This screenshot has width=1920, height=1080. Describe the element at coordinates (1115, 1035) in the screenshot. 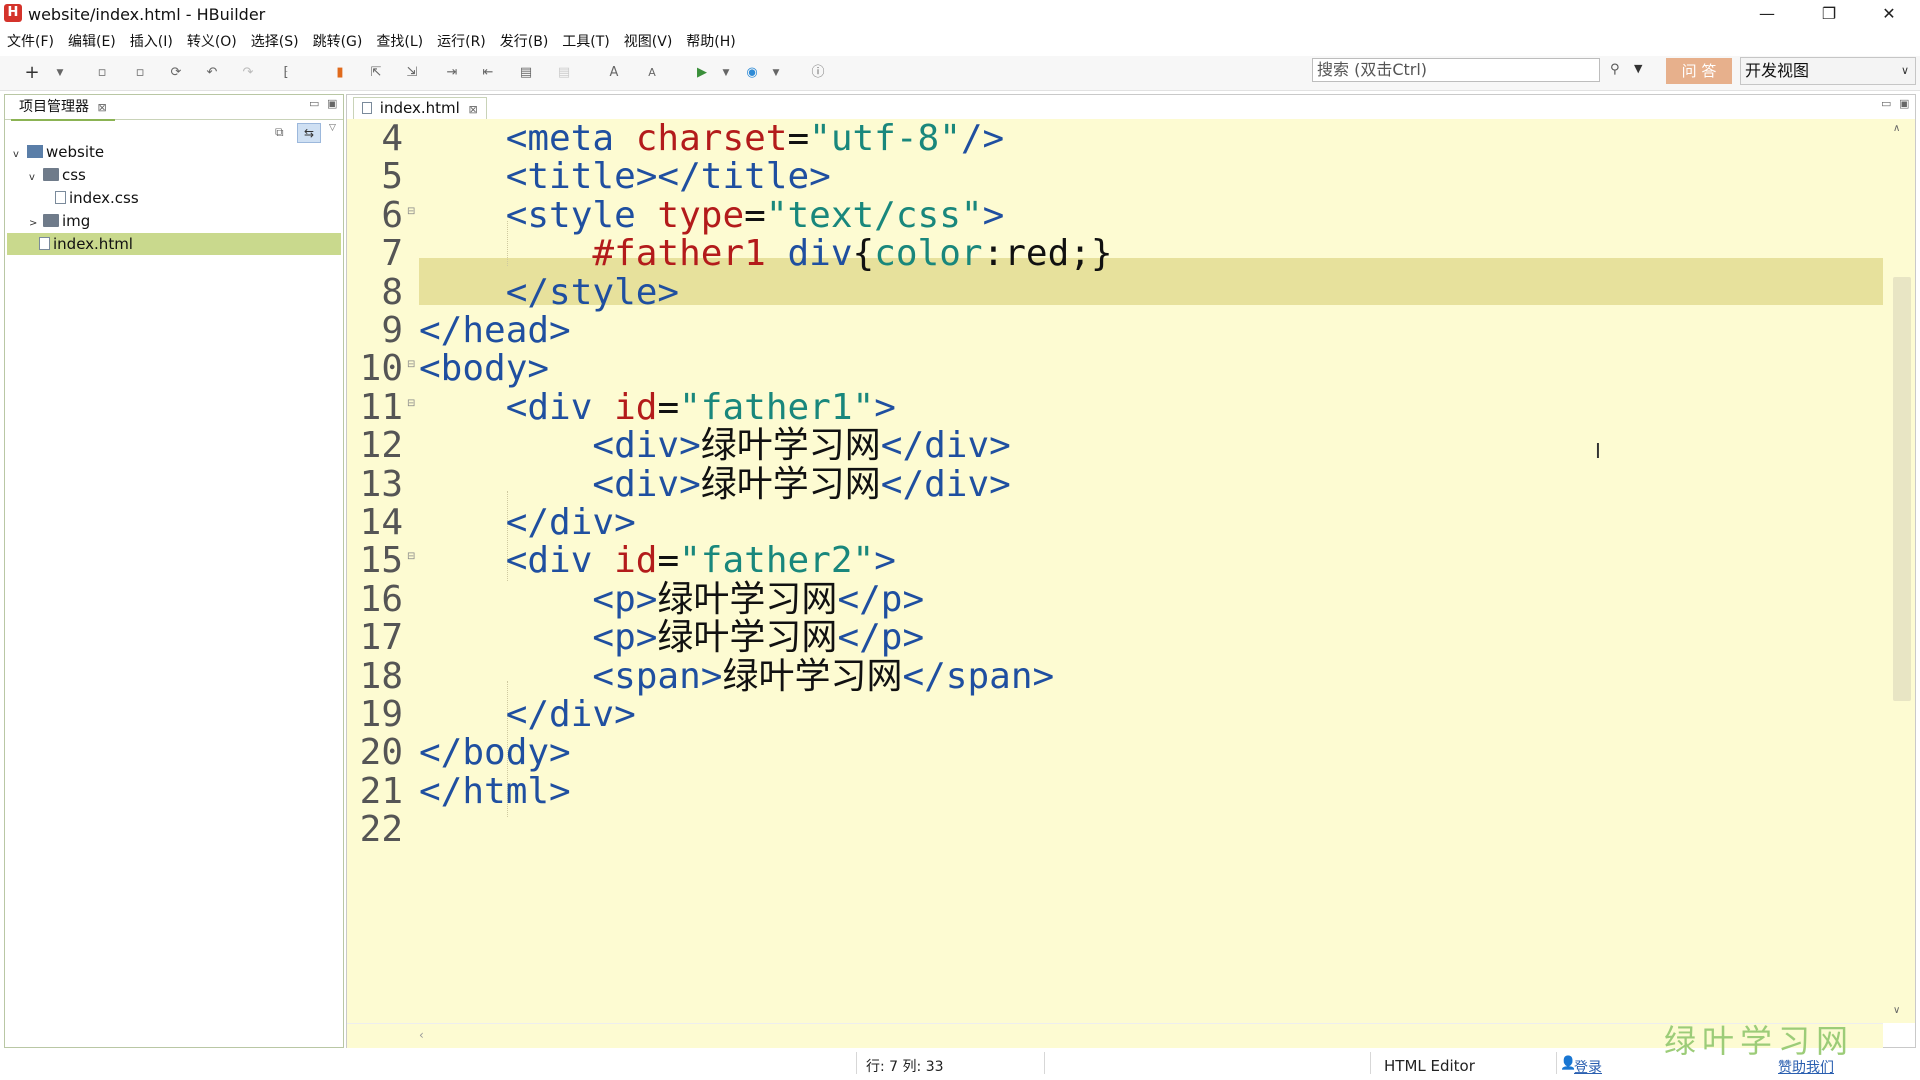

I see `horizontal-scrollbar: ‹` at that location.